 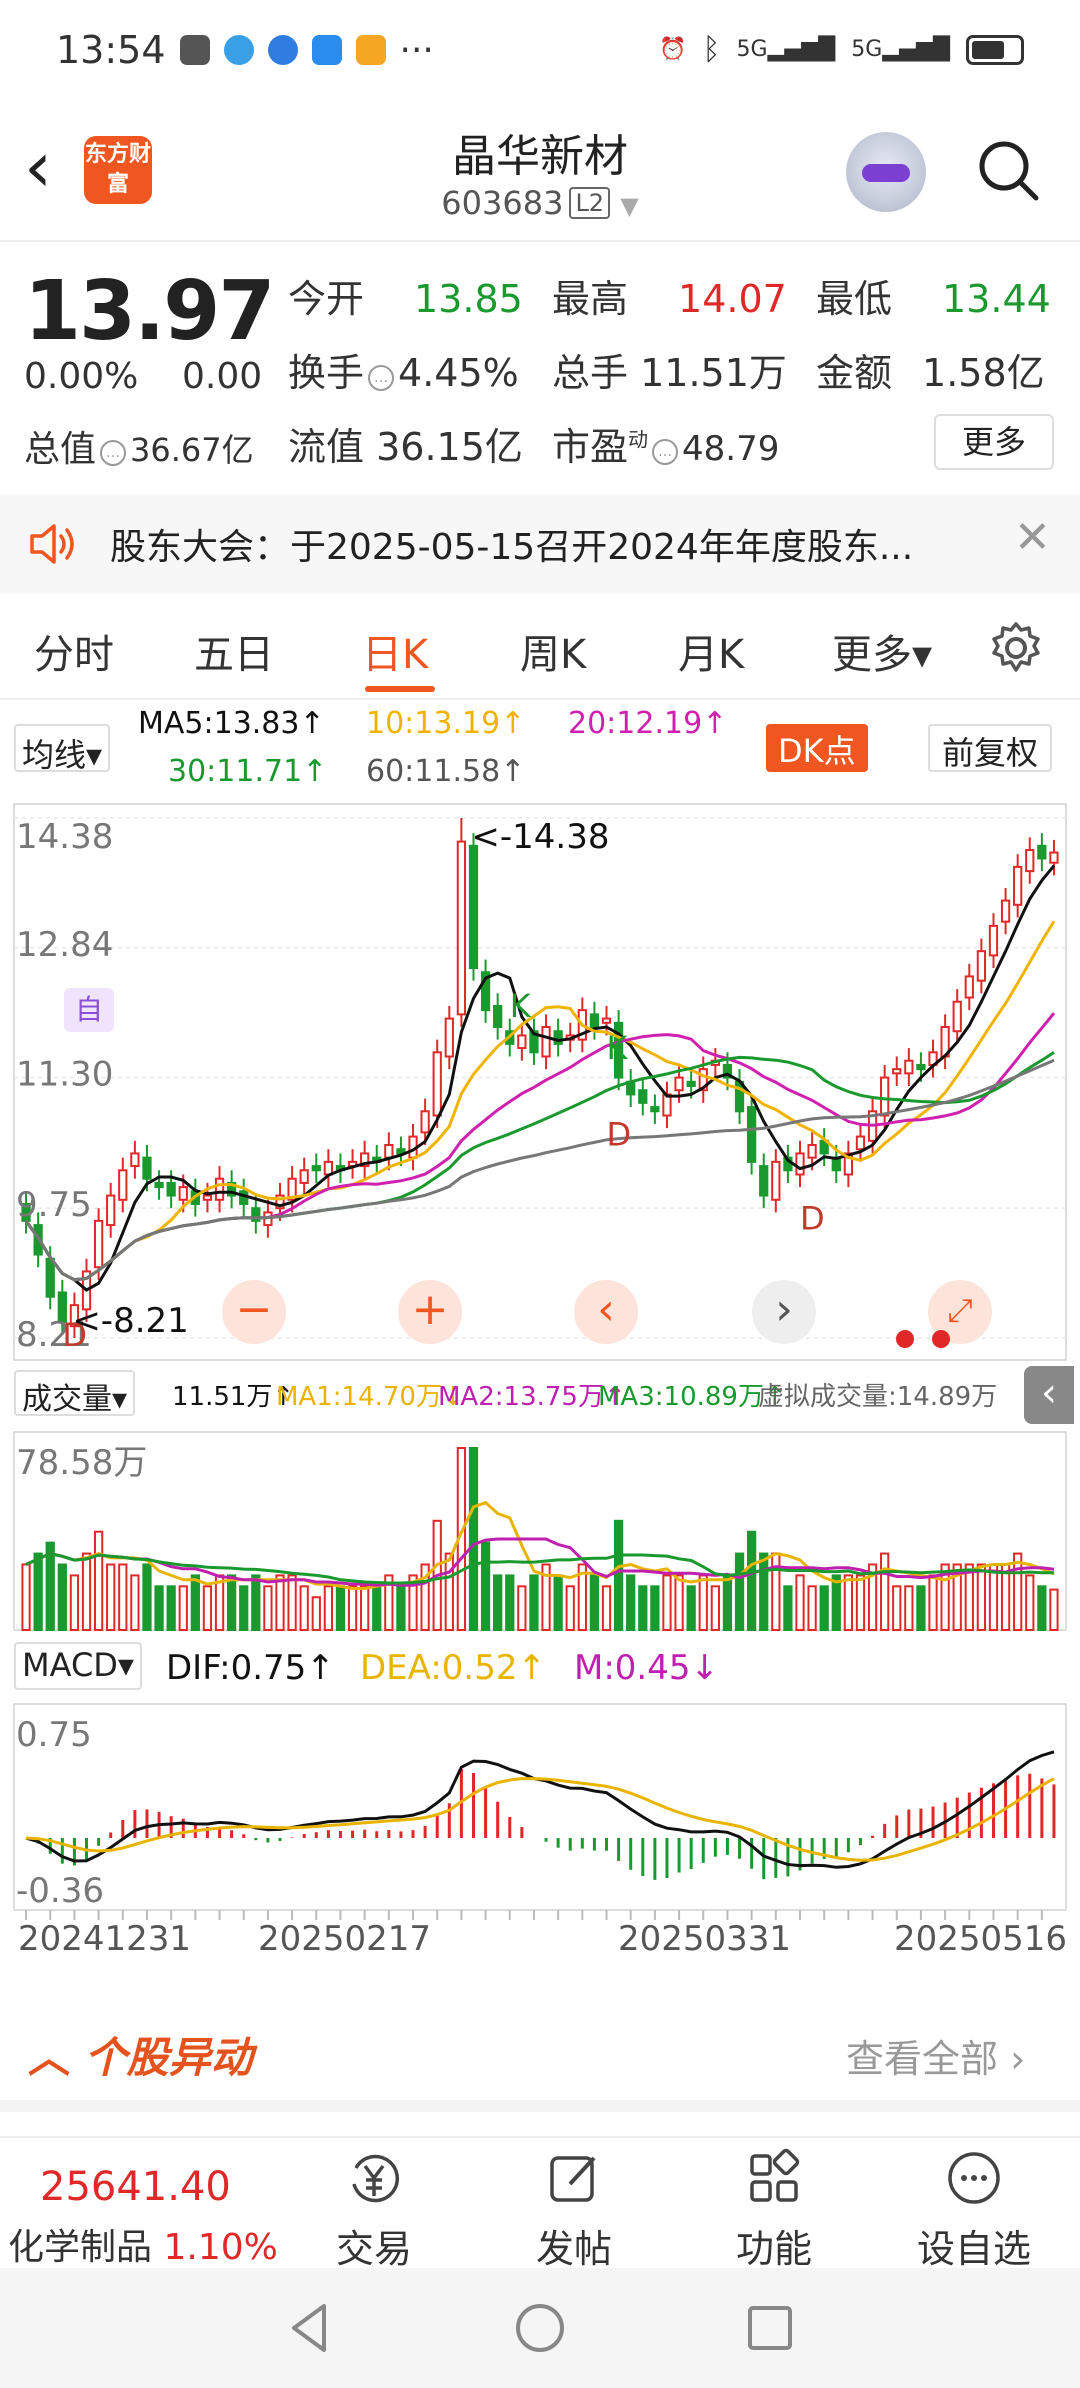 I want to click on announcement-banner: 股东大会：于2025-05-15召开2024年年度股东... ✕, so click(x=540, y=544).